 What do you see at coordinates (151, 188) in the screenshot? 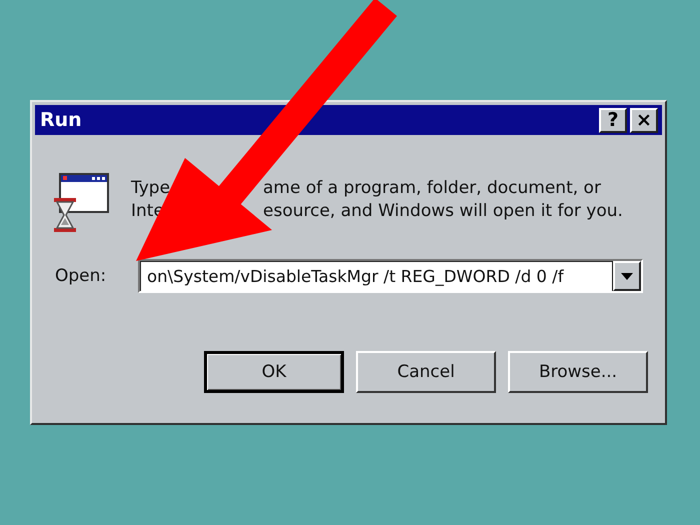
I see `description-text: Type` at bounding box center [151, 188].